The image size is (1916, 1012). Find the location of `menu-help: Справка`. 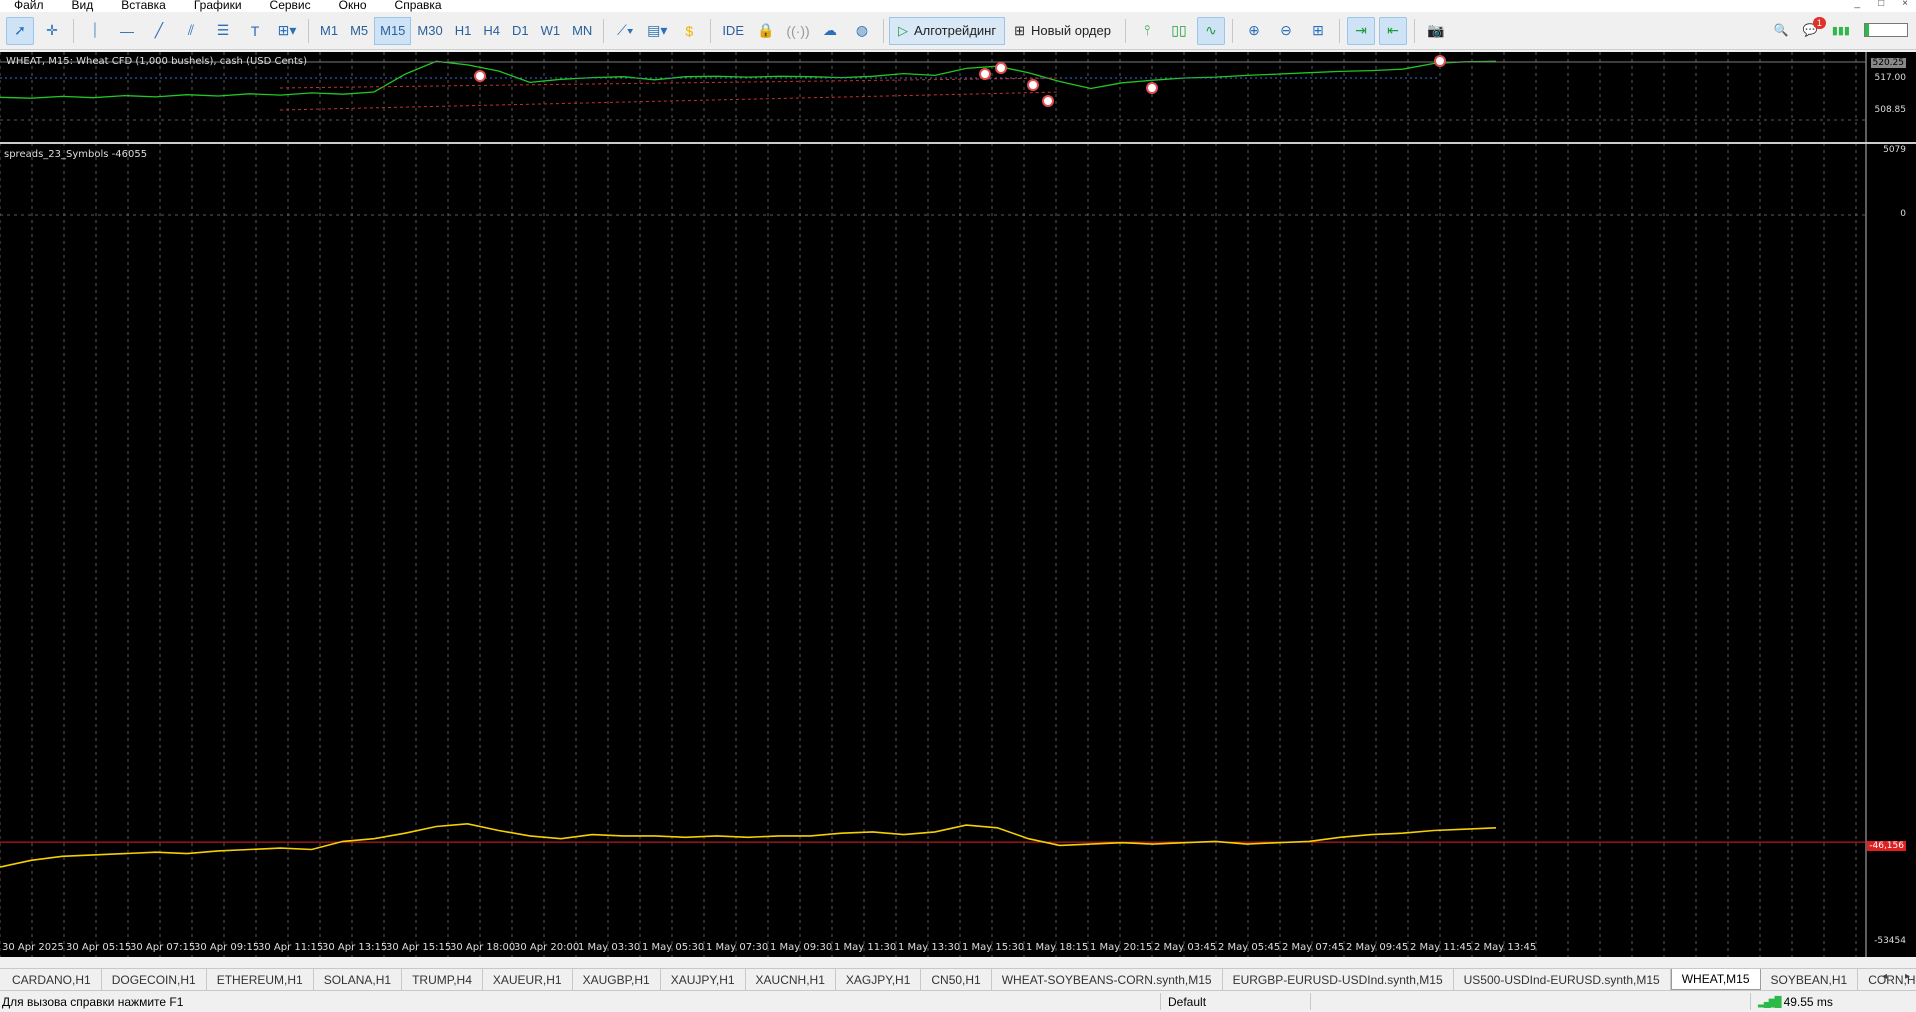

menu-help: Справка is located at coordinates (418, 6).